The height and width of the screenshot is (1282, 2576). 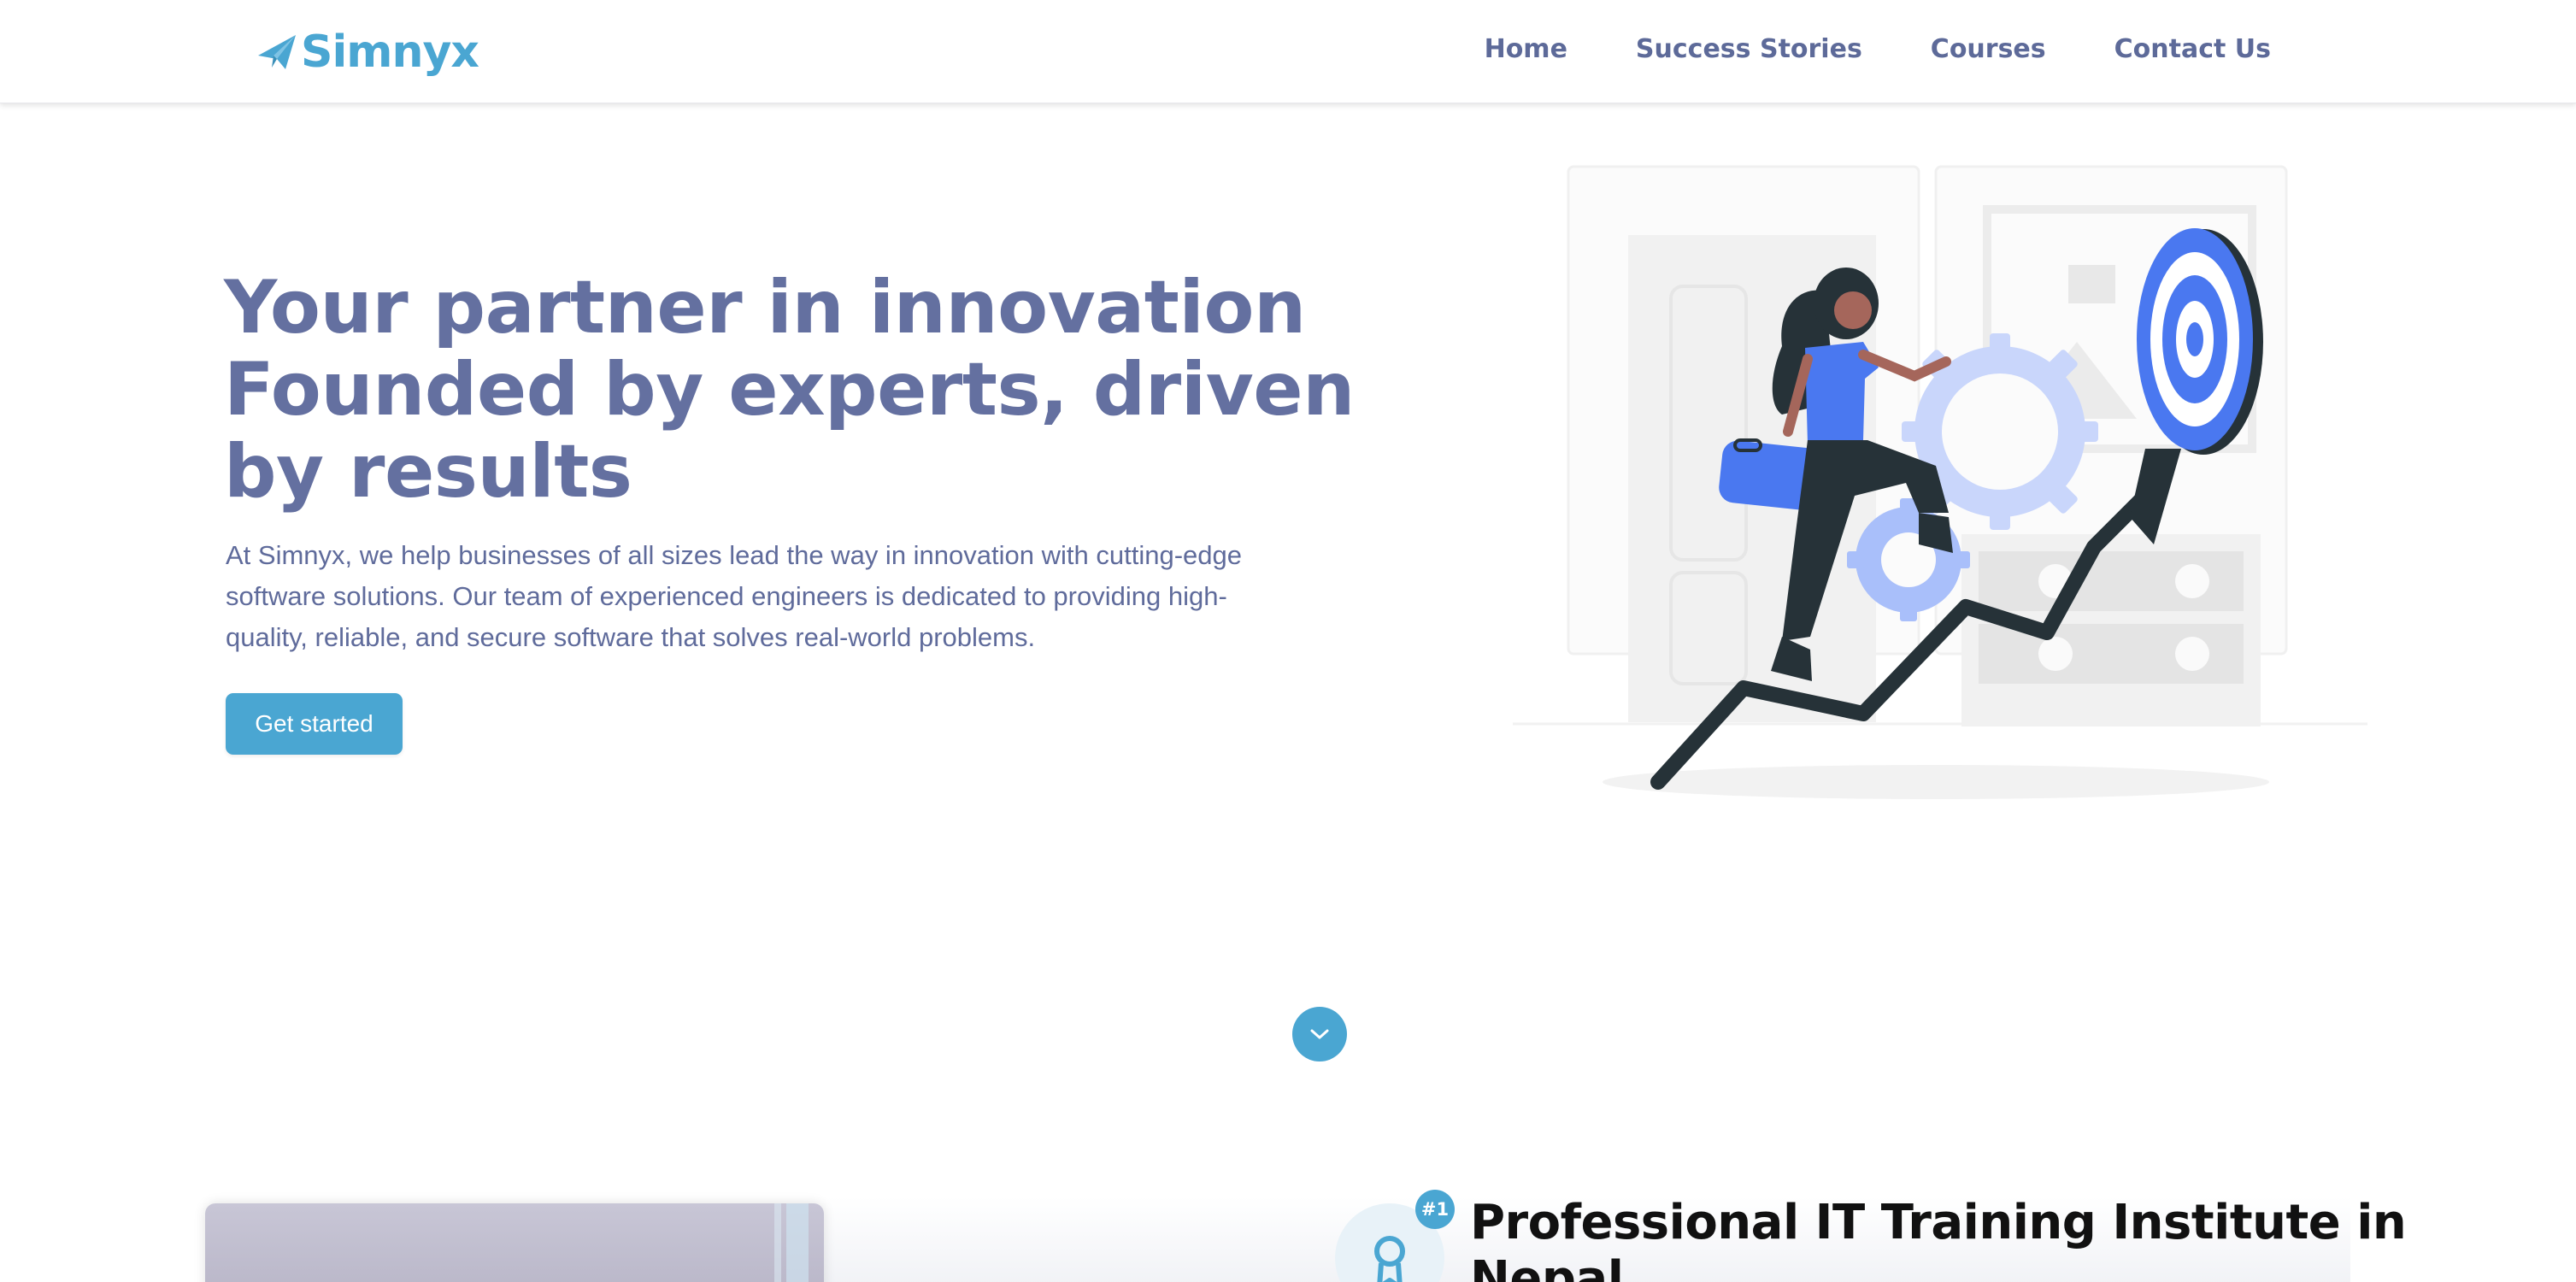 I want to click on get-started-button: Get started, so click(x=314, y=724).